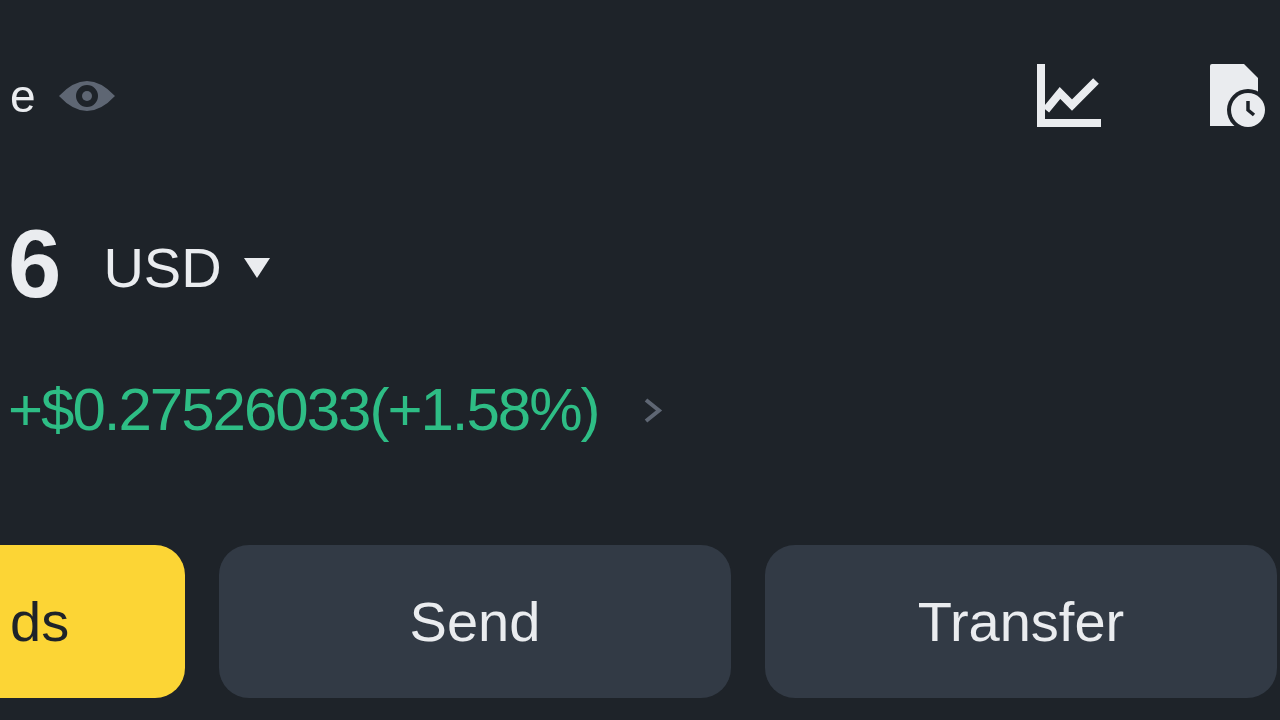 The width and height of the screenshot is (1280, 720). What do you see at coordinates (1069, 95) in the screenshot?
I see `line-chart-icon` at bounding box center [1069, 95].